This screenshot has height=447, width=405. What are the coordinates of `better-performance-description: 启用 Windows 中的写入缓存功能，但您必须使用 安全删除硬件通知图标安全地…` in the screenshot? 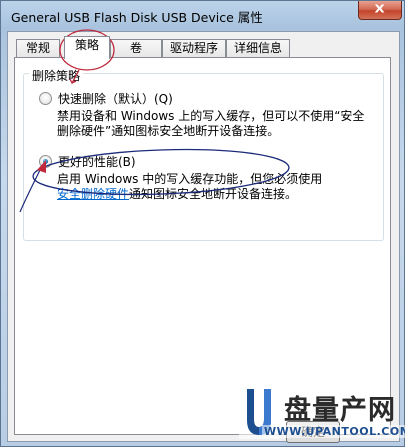 It's located at (222, 187).